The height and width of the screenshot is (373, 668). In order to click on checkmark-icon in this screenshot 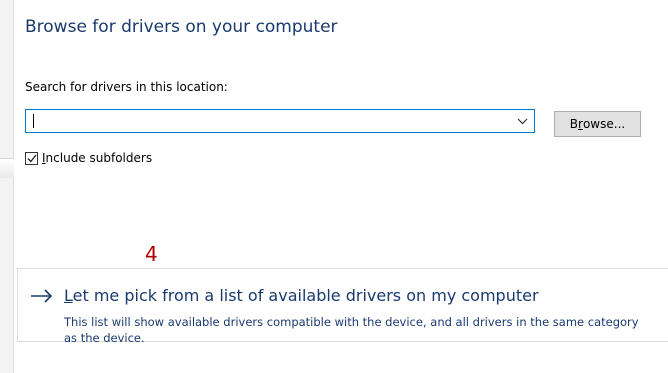, I will do `click(32, 158)`.